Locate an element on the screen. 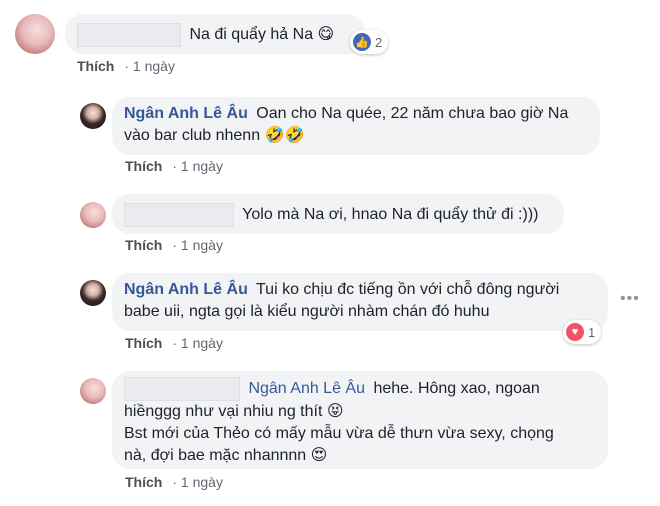 Image resolution: width=660 pixels, height=506 pixels. comment-text-line1: Oan cho Na quée, 22 năm chưa bao giờ Na is located at coordinates (412, 113).